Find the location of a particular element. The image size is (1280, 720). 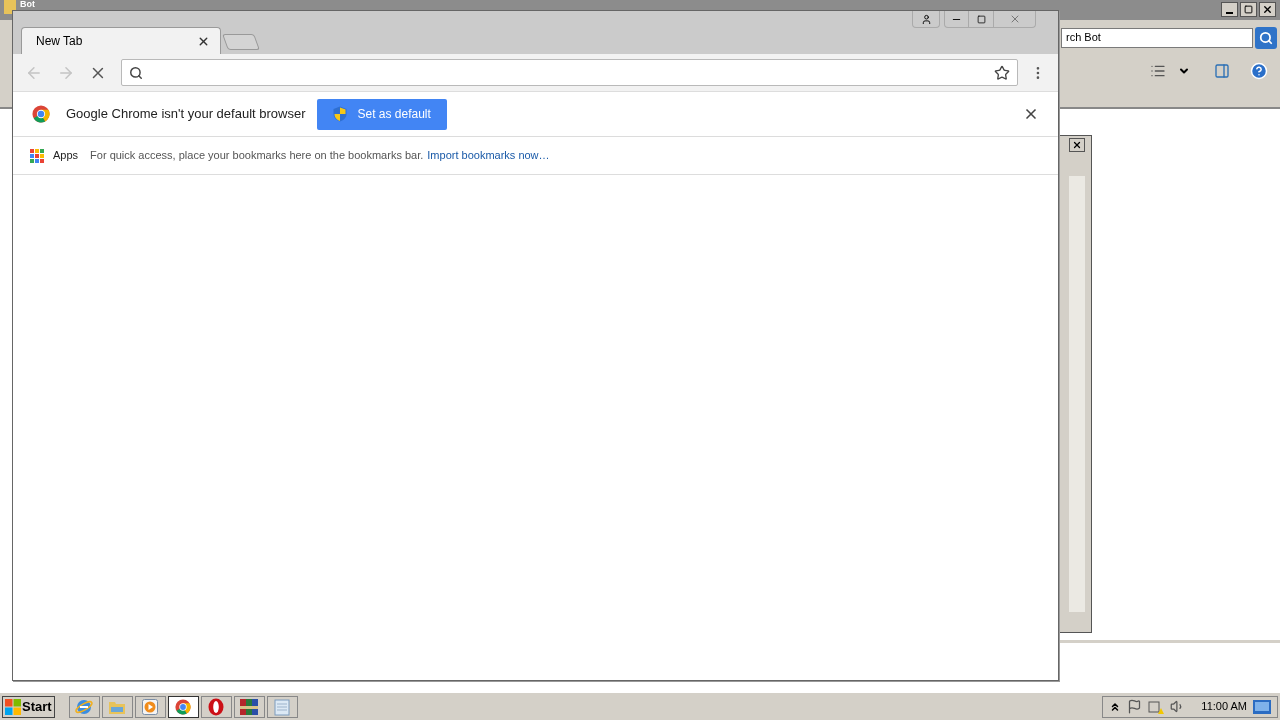

minimize-icon is located at coordinates (1229, 13).